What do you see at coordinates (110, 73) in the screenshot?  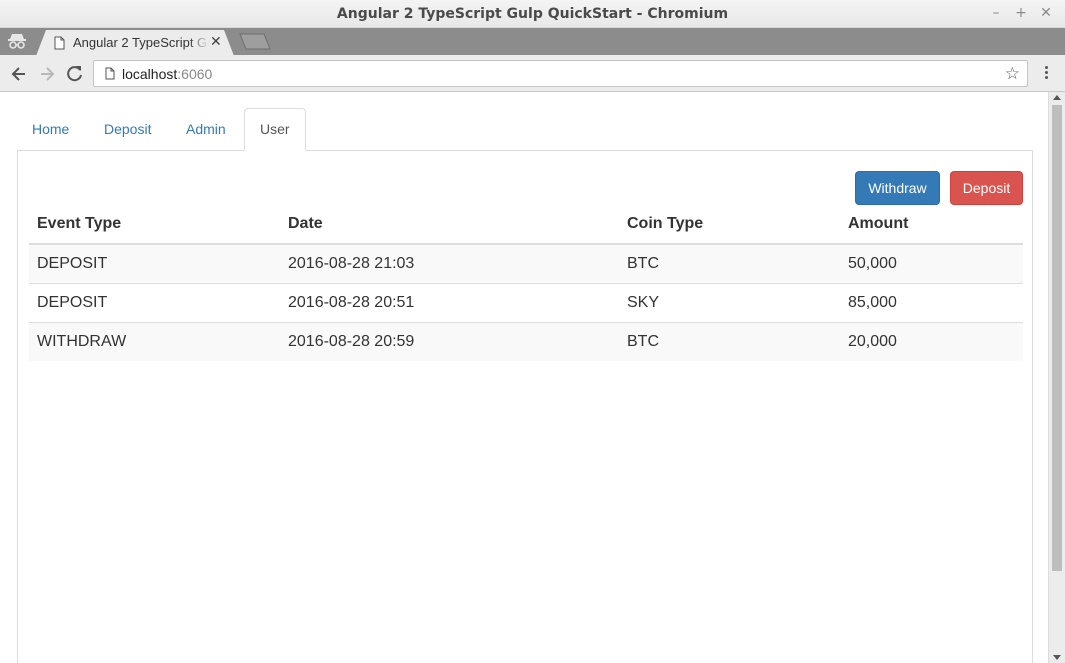 I see `page-info-icon` at bounding box center [110, 73].